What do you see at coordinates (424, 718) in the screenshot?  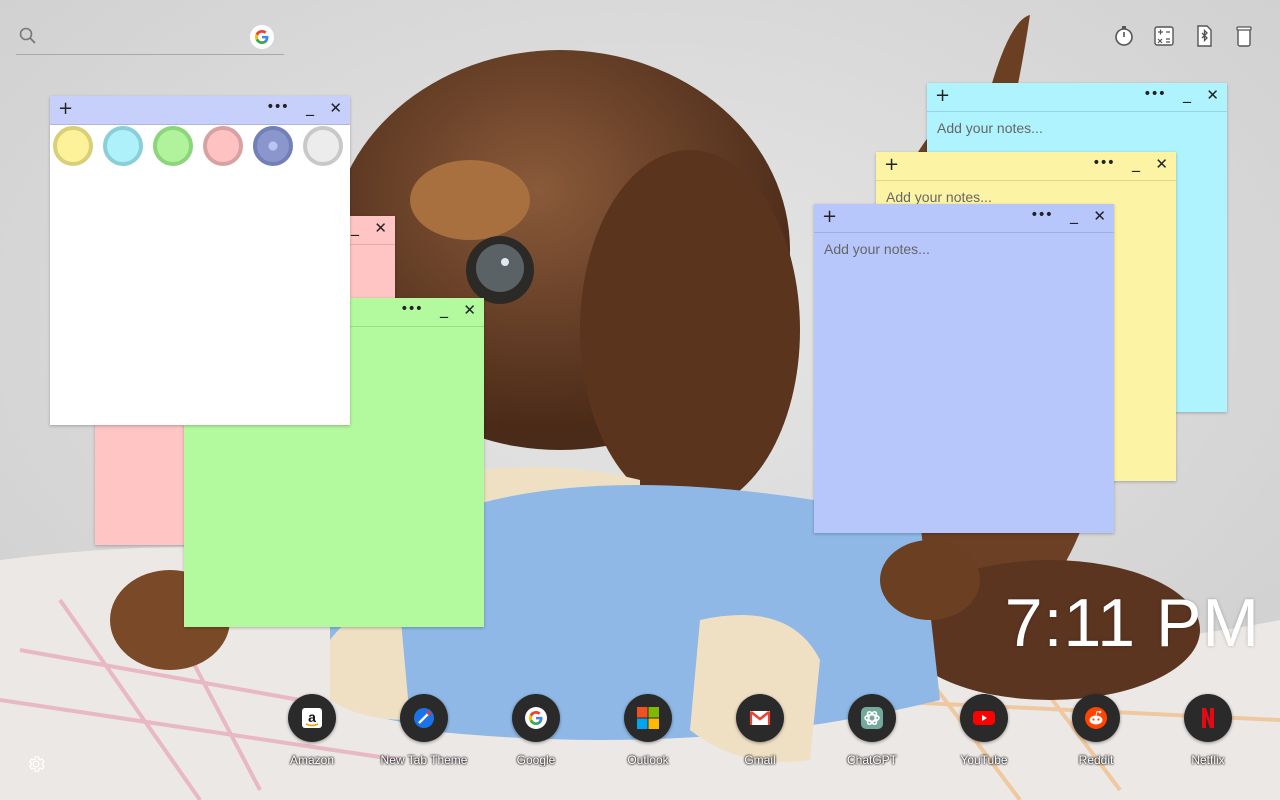 I see `new-tab-theme-icon` at bounding box center [424, 718].